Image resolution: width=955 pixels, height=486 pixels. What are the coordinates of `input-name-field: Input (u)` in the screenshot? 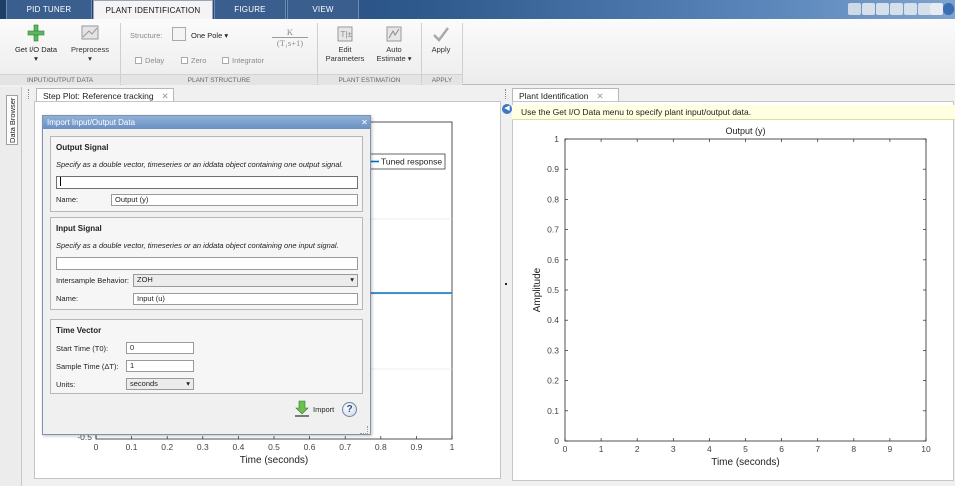 It's located at (245, 299).